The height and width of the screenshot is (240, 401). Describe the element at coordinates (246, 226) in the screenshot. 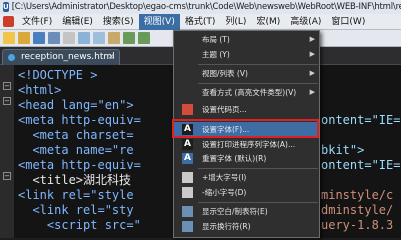

I see `menu-item-show-linebreaks: 显示换行符(R)` at that location.